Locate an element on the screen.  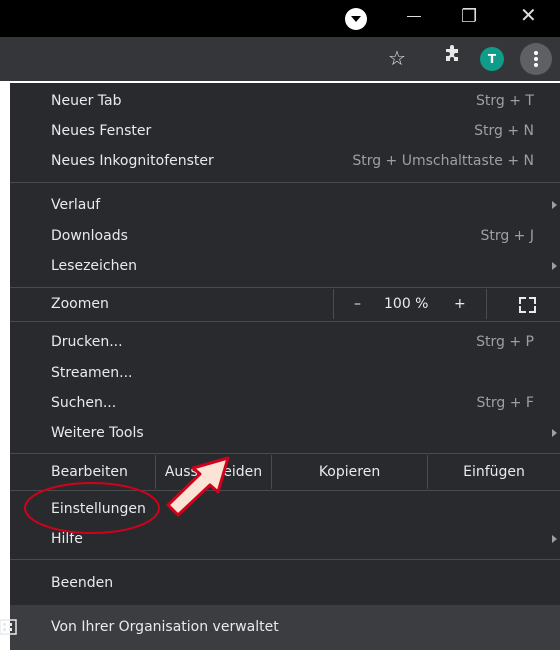
menu-item-shortcut: Strg + Umschalttaste + N is located at coordinates (443, 161).